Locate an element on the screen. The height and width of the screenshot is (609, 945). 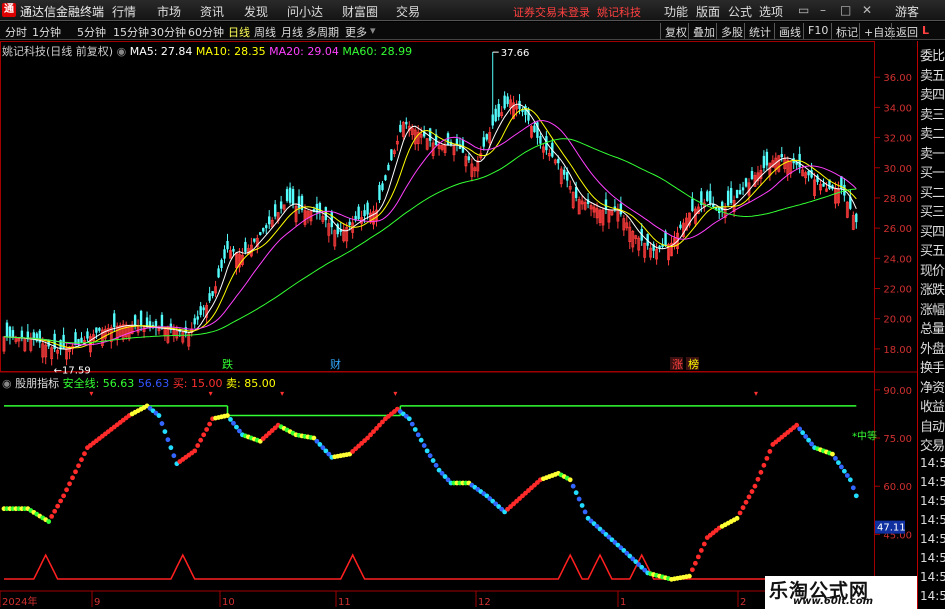
event-label: 财 is located at coordinates (335, 364).